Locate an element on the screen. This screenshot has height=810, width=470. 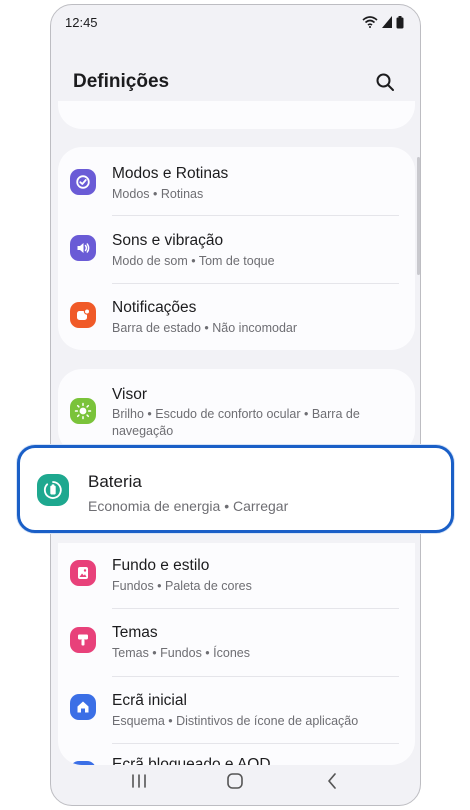
back-chevron-icon is located at coordinates (331, 781).